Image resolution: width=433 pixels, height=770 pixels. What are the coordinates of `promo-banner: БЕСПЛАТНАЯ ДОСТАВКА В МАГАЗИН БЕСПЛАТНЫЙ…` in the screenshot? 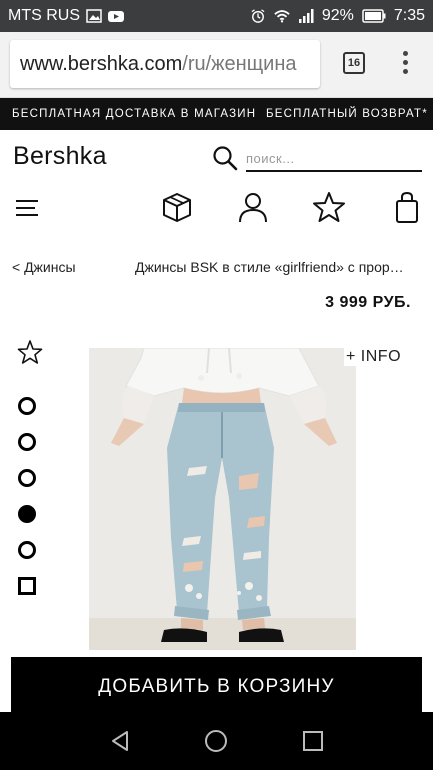 It's located at (216, 114).